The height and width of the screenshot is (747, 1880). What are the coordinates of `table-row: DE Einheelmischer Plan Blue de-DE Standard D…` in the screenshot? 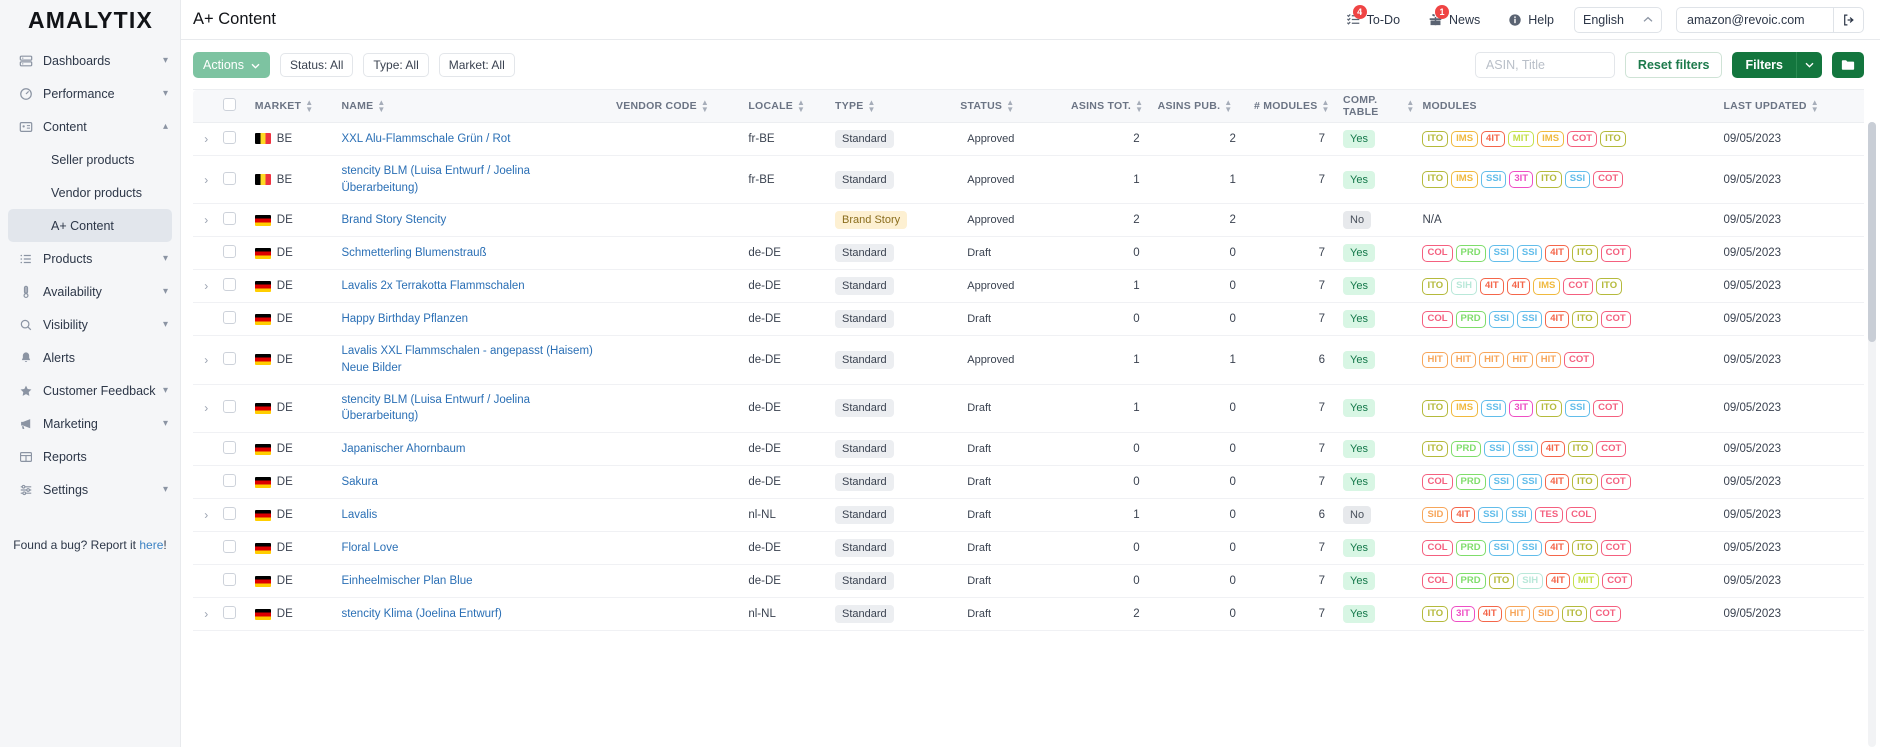 It's located at (1028, 581).